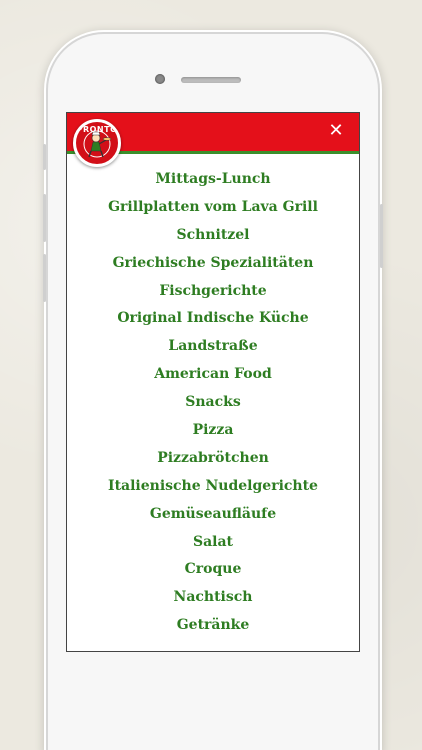  What do you see at coordinates (213, 318) in the screenshot?
I see `menu-item-indische-kueche: Original Indische Küche` at bounding box center [213, 318].